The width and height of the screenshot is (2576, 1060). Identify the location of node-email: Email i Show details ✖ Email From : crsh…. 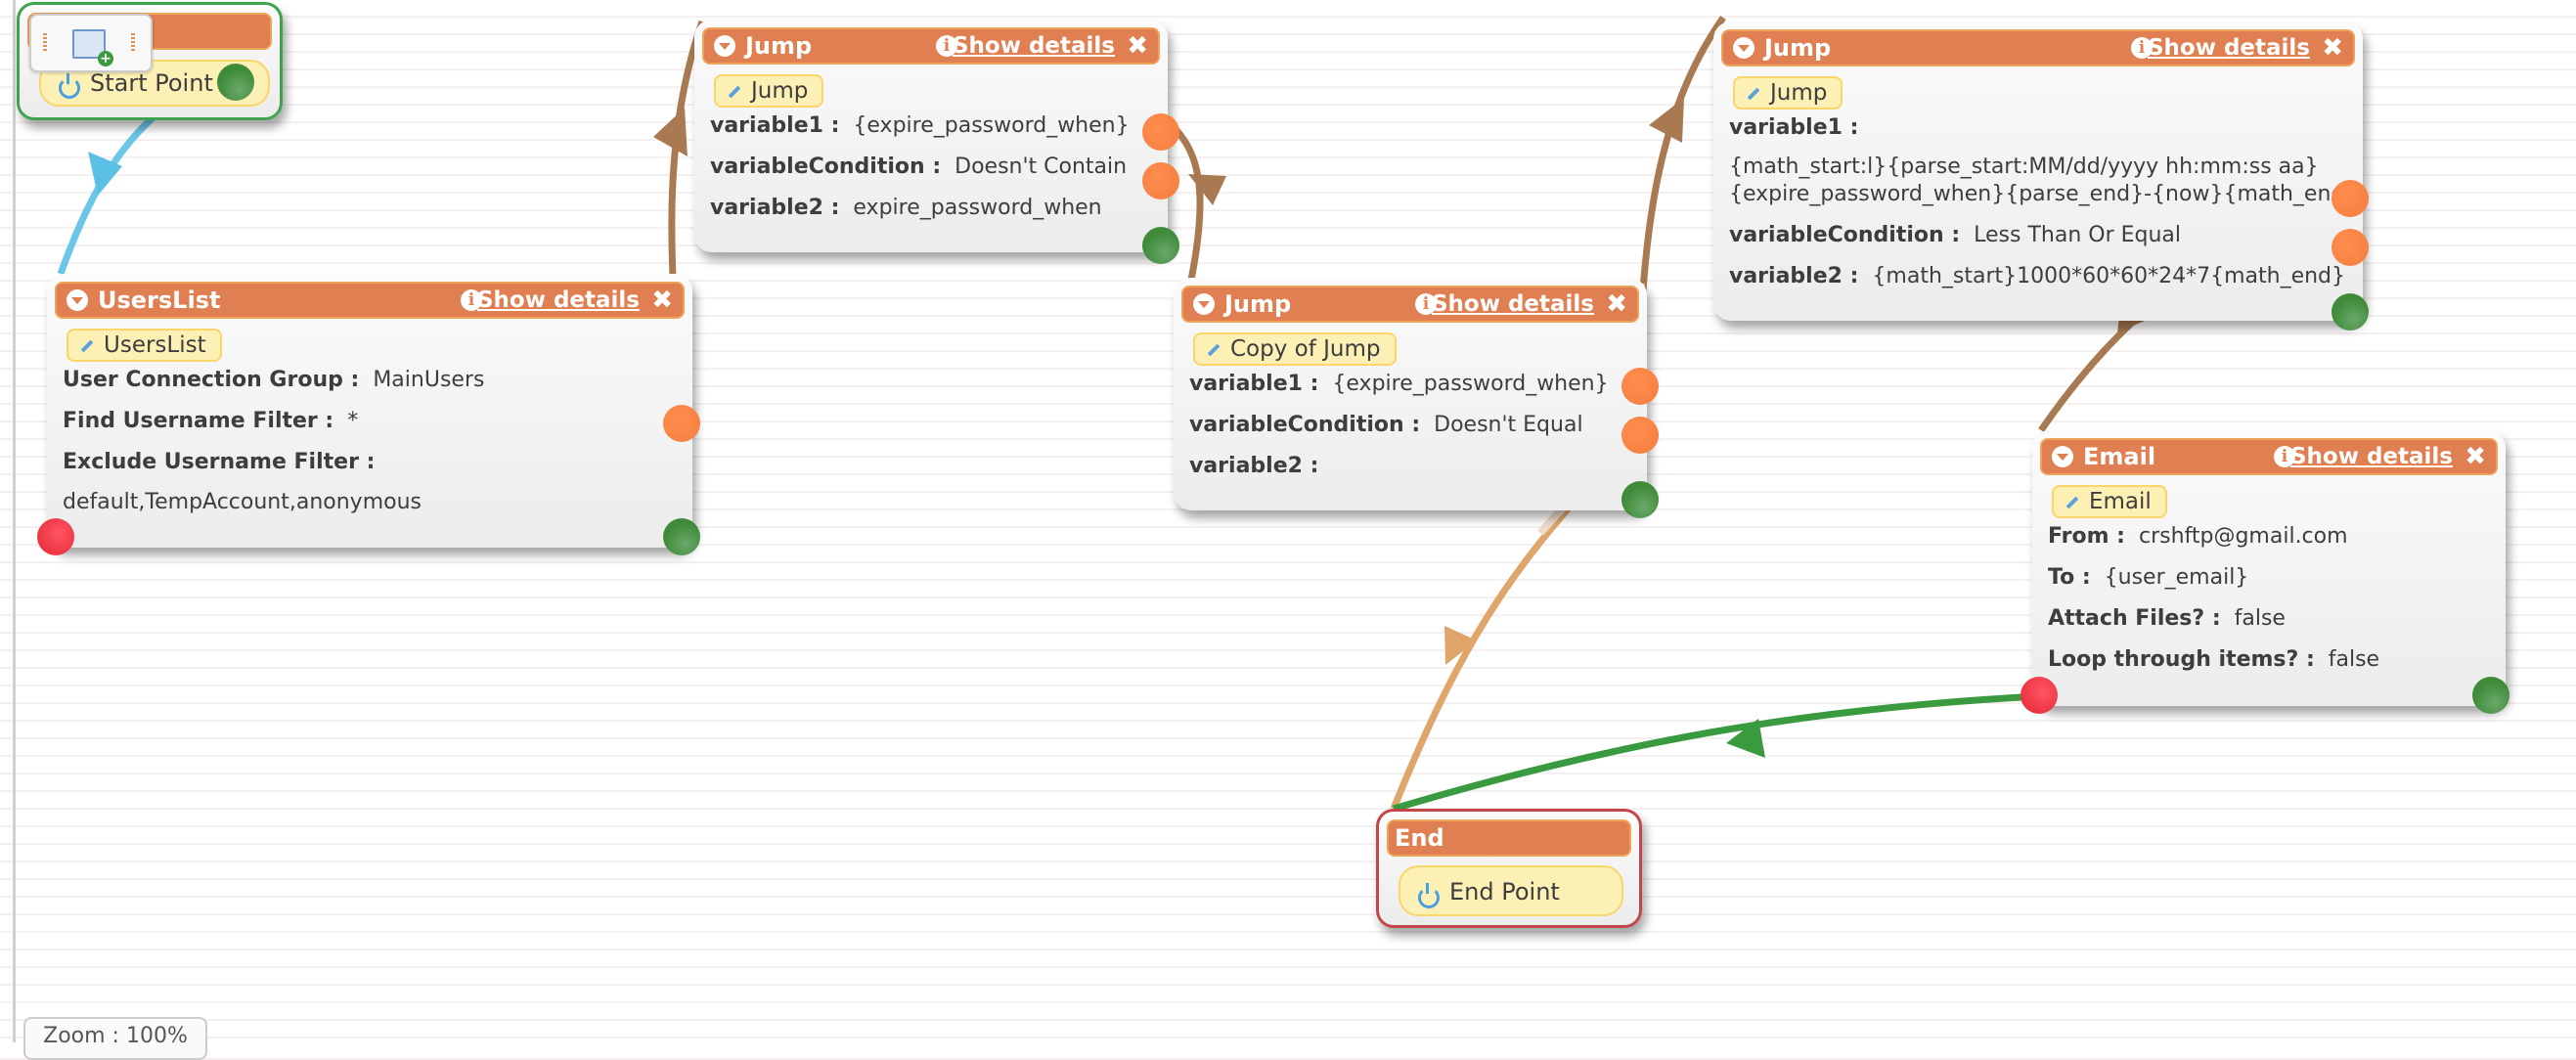
(2265, 572).